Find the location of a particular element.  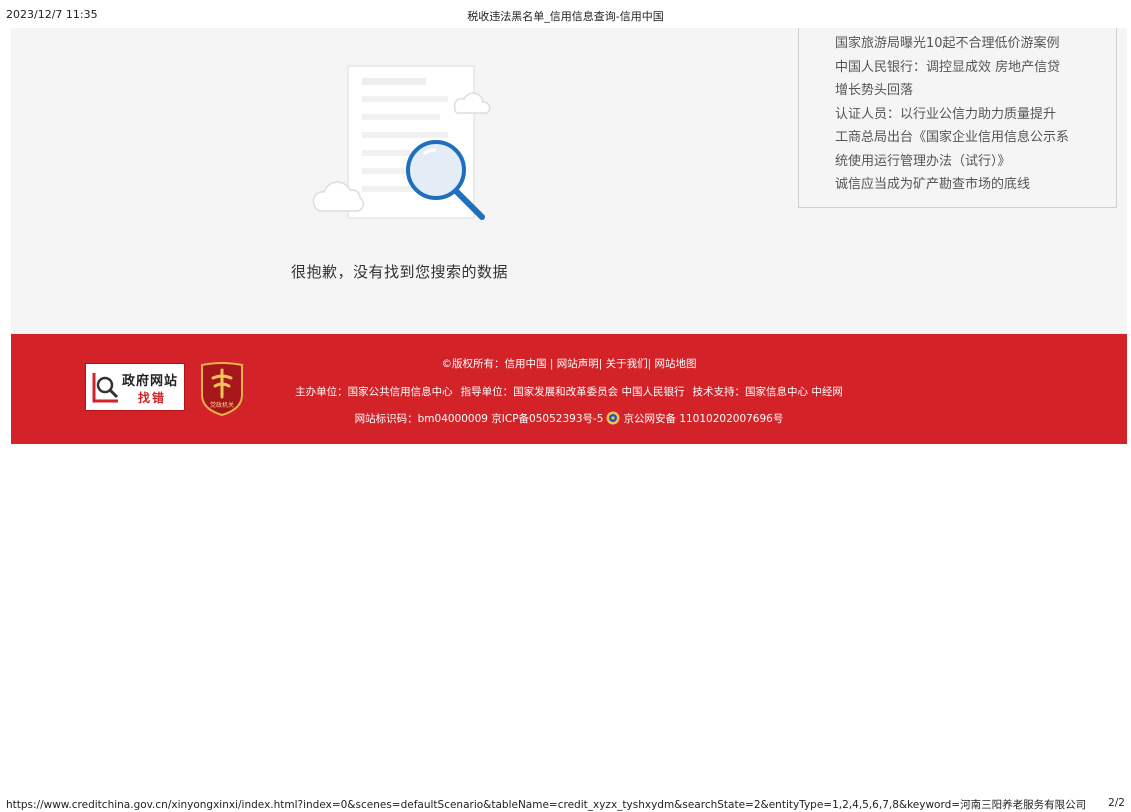

print-page-title: 税收违法黑名单_信用信息查询-信用中国 is located at coordinates (565, 16).